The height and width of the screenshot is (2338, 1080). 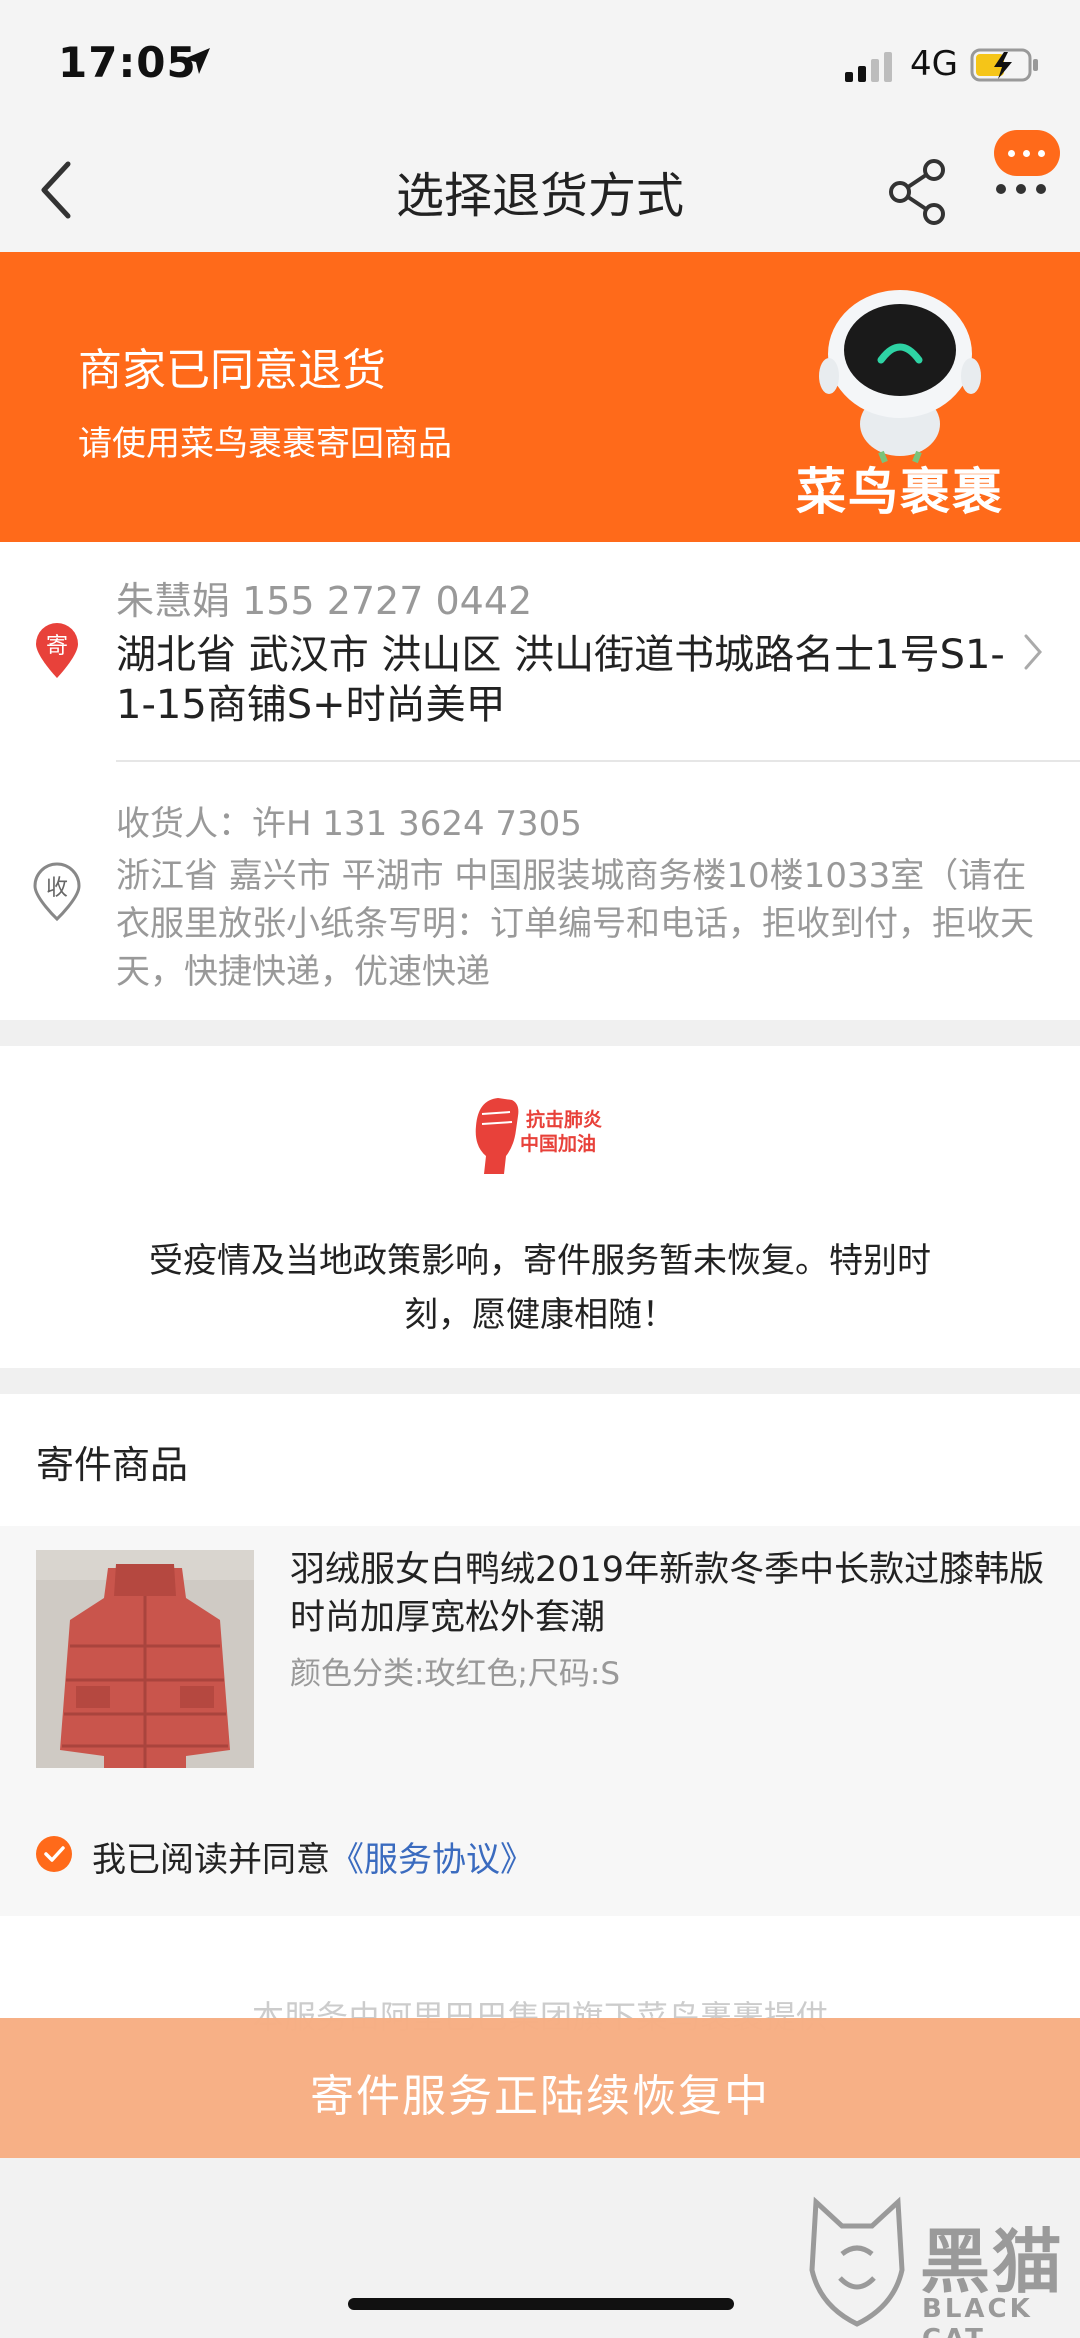 I want to click on home-indicator, so click(x=541, y=2304).